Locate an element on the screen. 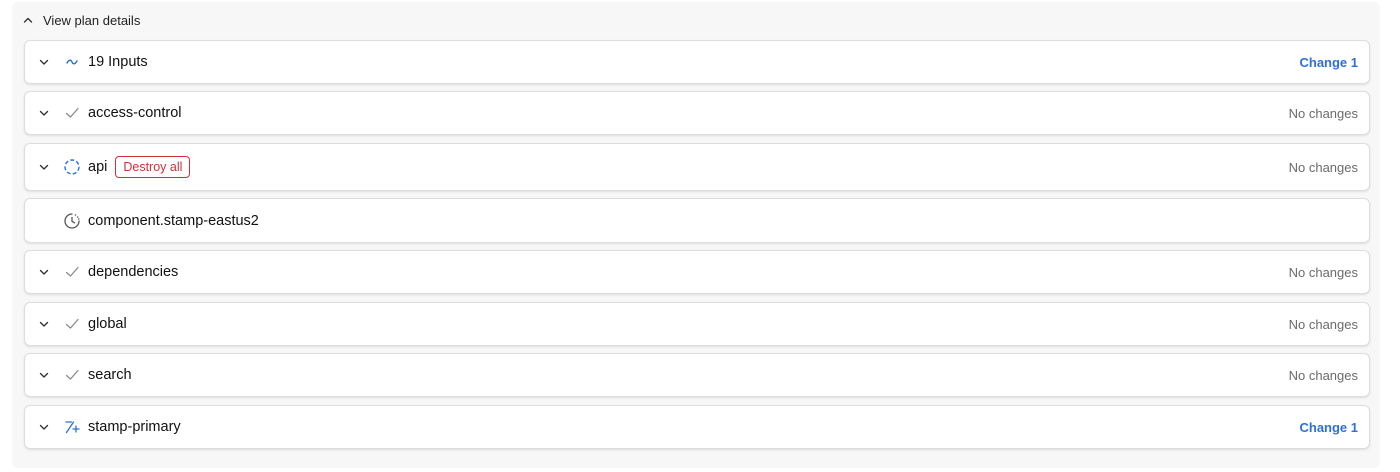  row-label: dependencies is located at coordinates (133, 272).